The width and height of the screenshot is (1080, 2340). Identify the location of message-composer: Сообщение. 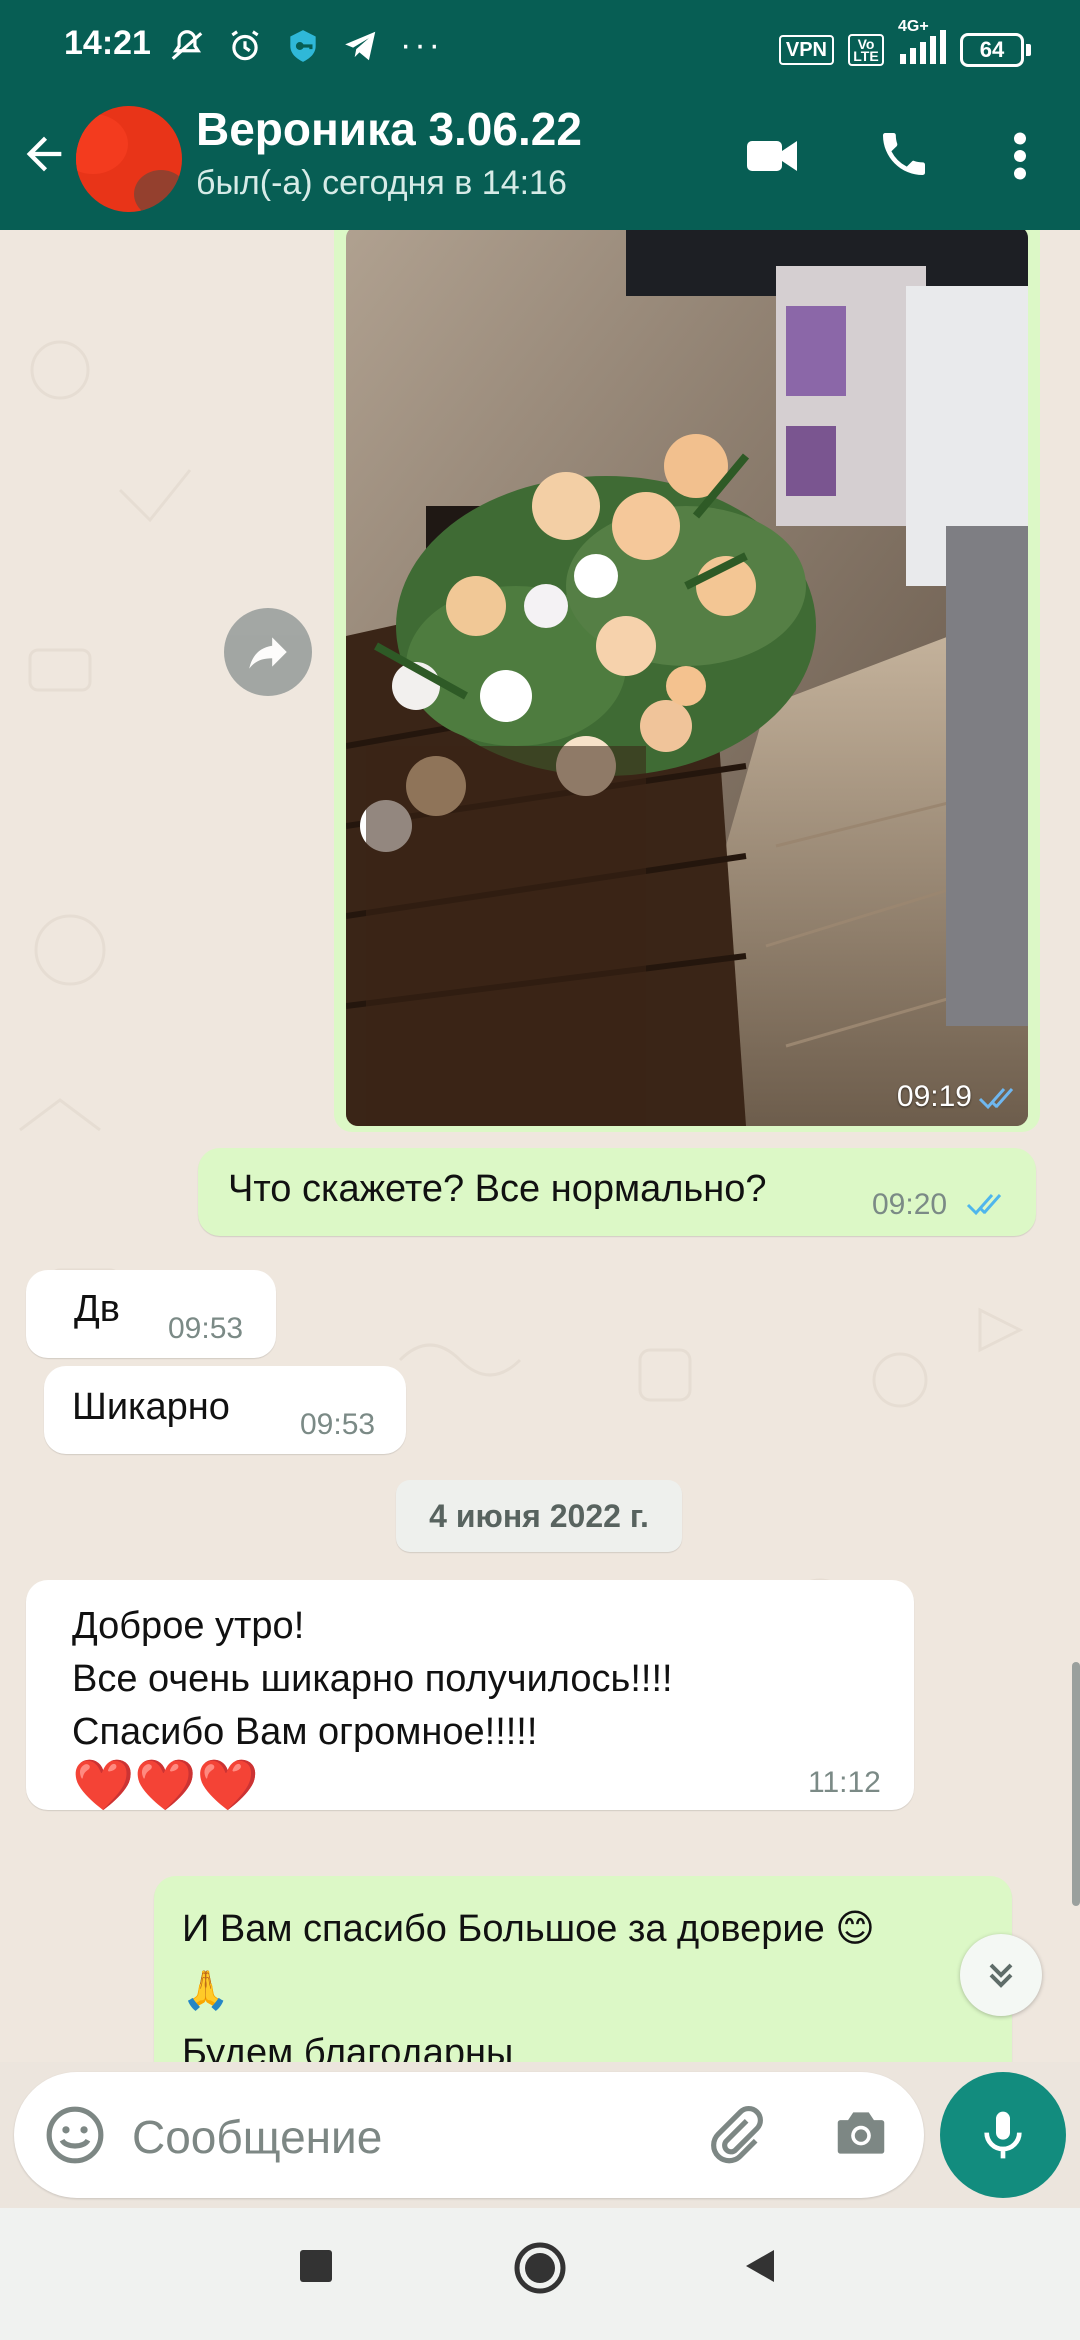
(469, 2135).